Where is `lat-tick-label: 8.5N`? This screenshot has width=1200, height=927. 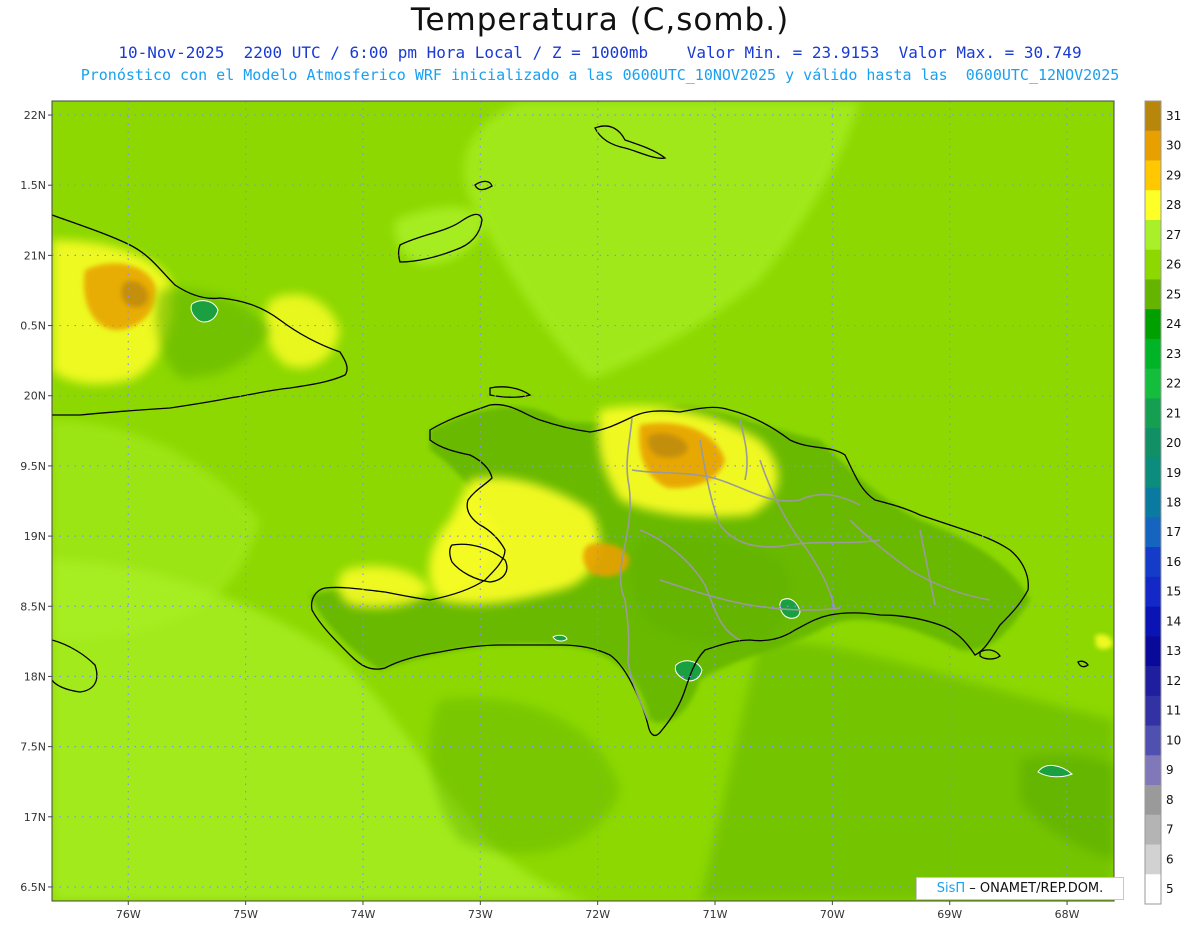
lat-tick-label: 8.5N is located at coordinates (33, 606).